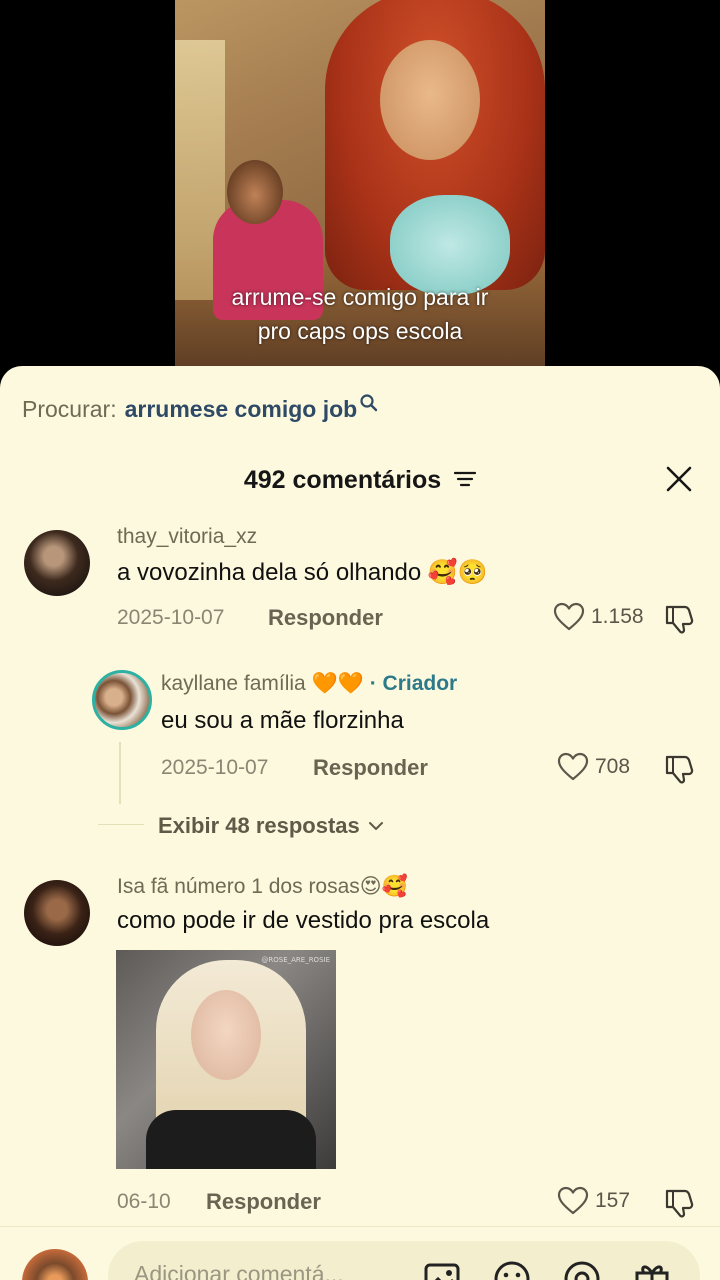 The image size is (720, 1280). What do you see at coordinates (360, 297) in the screenshot?
I see `caption-line-1: arrume-se comigo para ir` at bounding box center [360, 297].